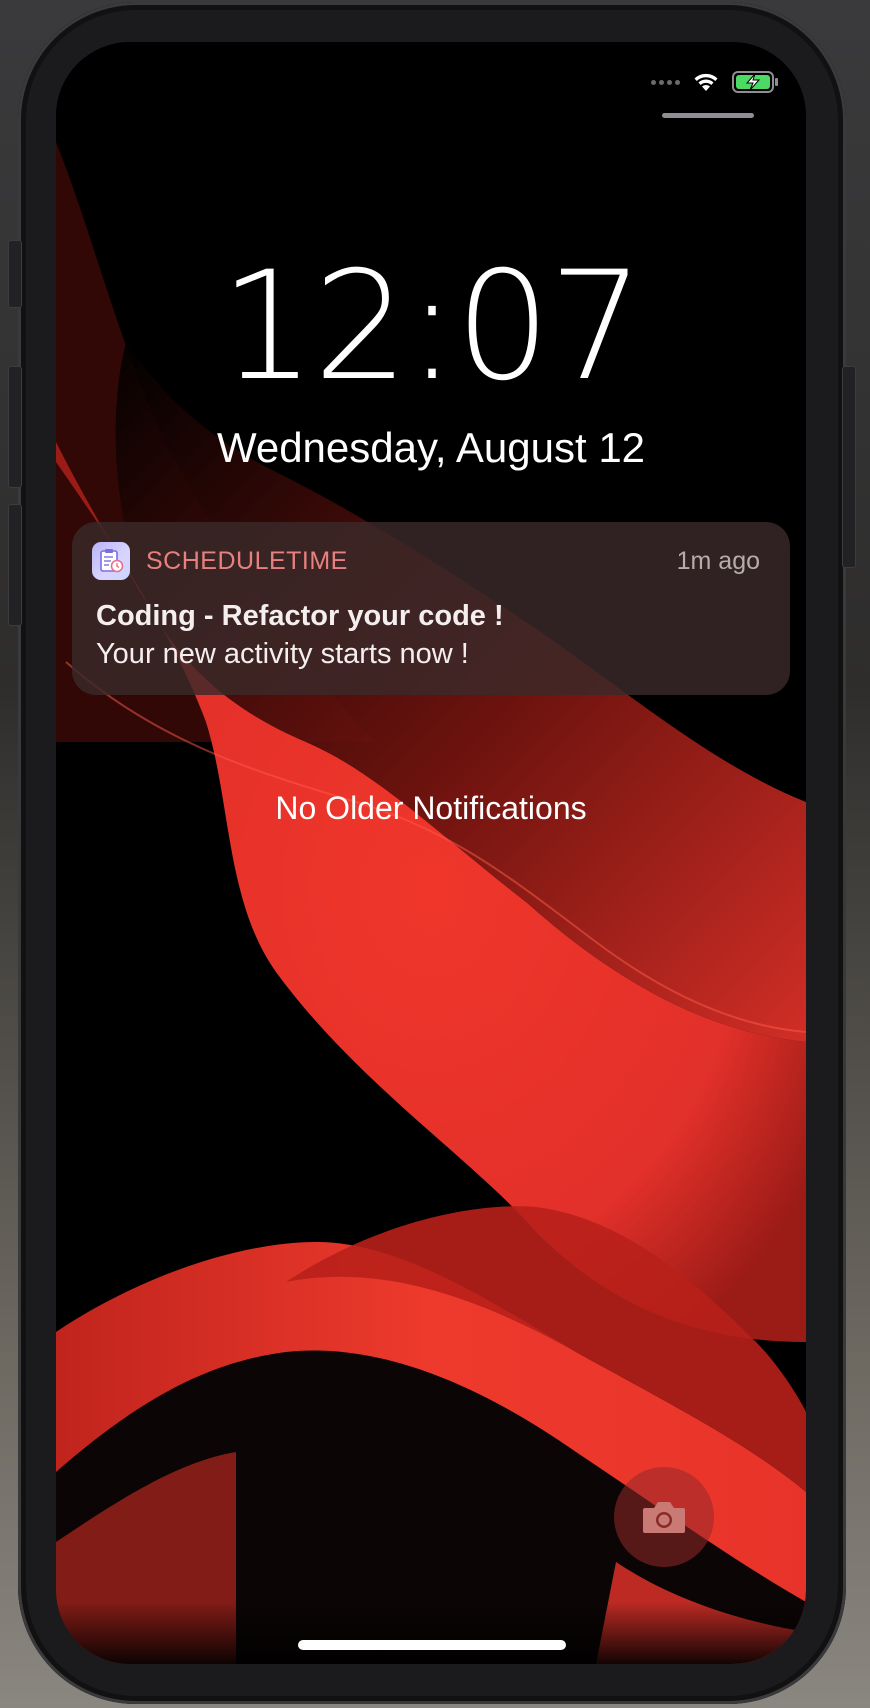 The image size is (870, 1708). What do you see at coordinates (247, 561) in the screenshot?
I see `notification-app-name: SCHEDULETIME` at bounding box center [247, 561].